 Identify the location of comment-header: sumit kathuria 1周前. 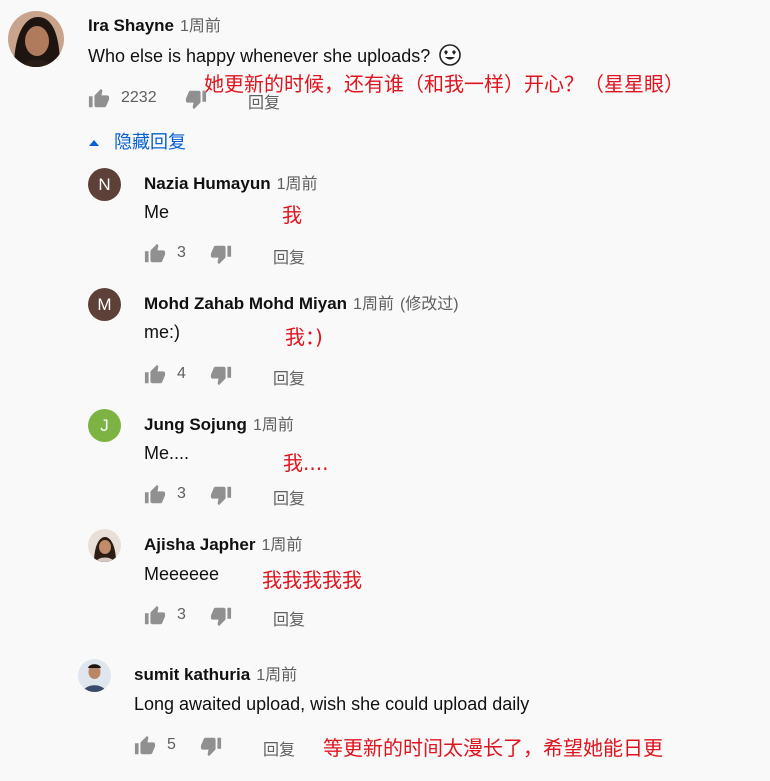
(215, 673).